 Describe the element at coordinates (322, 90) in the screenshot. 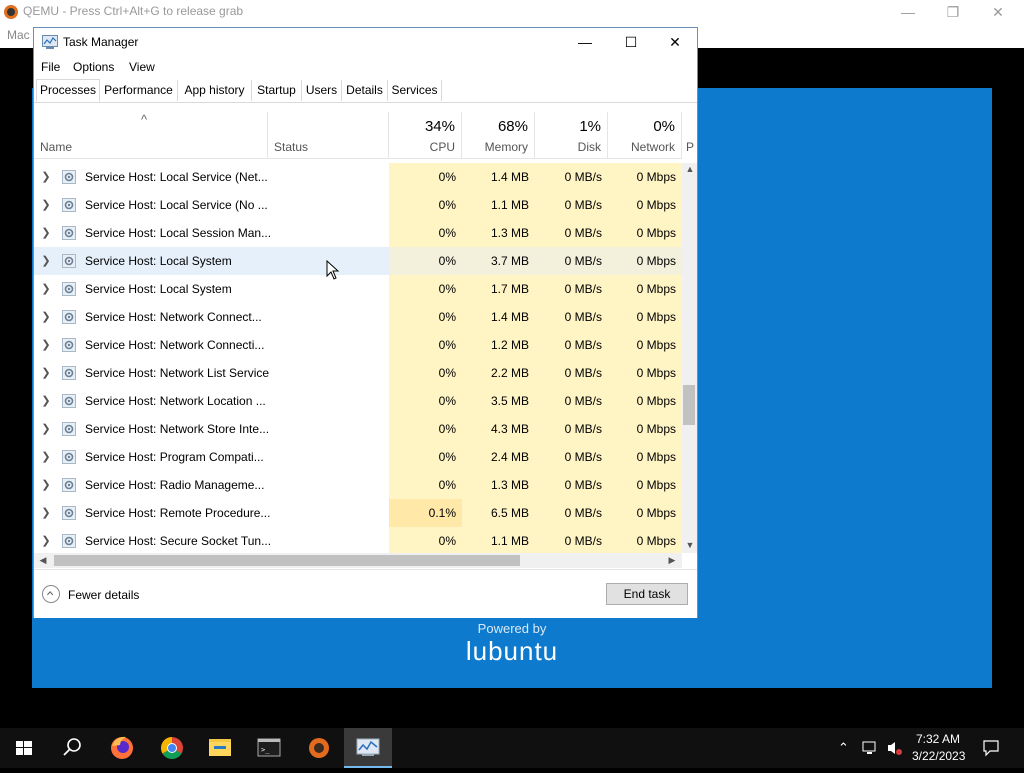

I see `tab-users: Users` at that location.